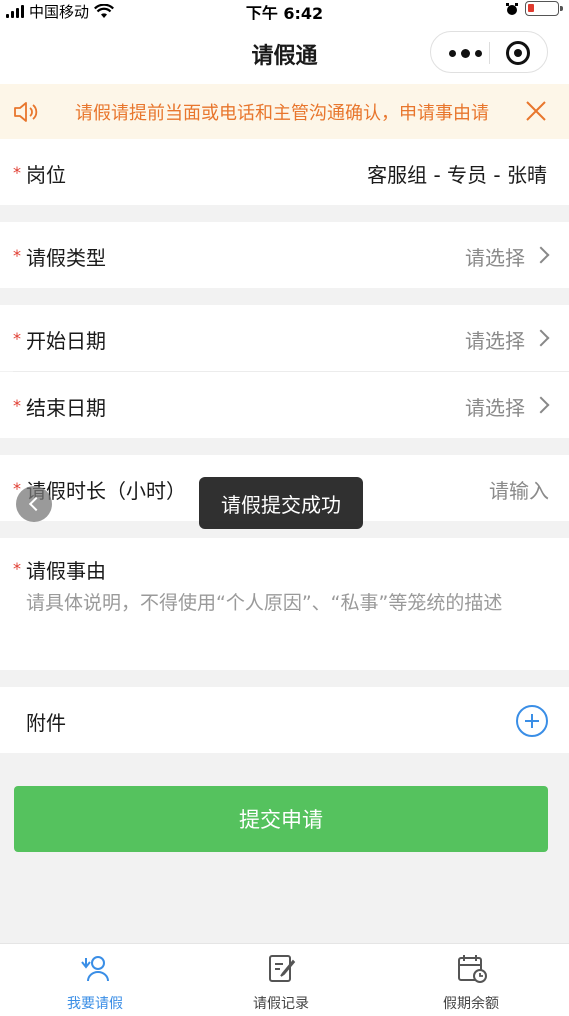  I want to click on more-icon, so click(465, 53).